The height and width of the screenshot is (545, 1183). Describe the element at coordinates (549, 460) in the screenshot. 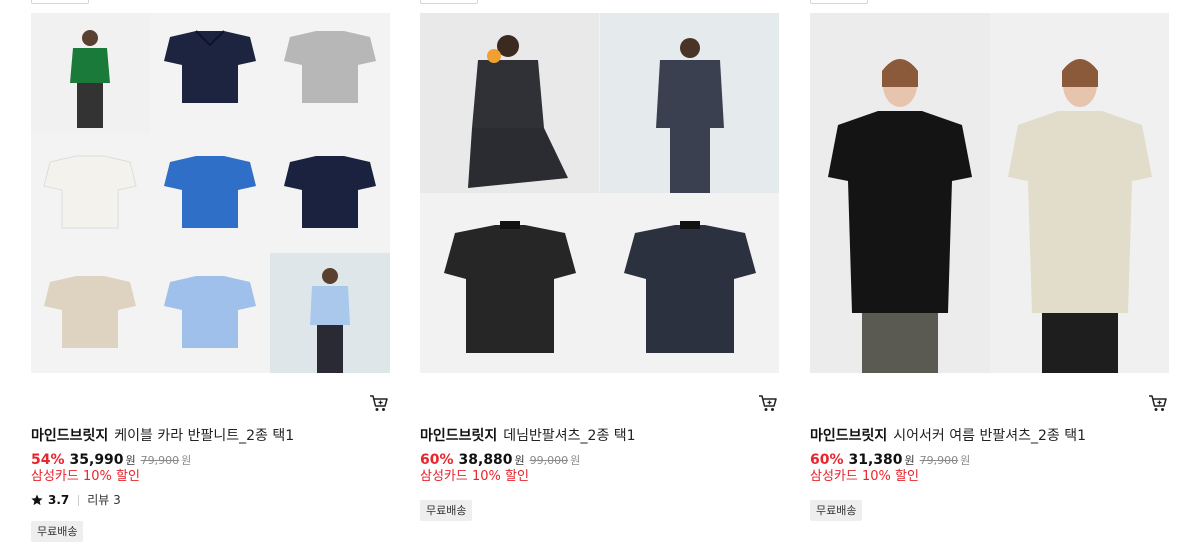

I see `original-price: 99,000` at that location.